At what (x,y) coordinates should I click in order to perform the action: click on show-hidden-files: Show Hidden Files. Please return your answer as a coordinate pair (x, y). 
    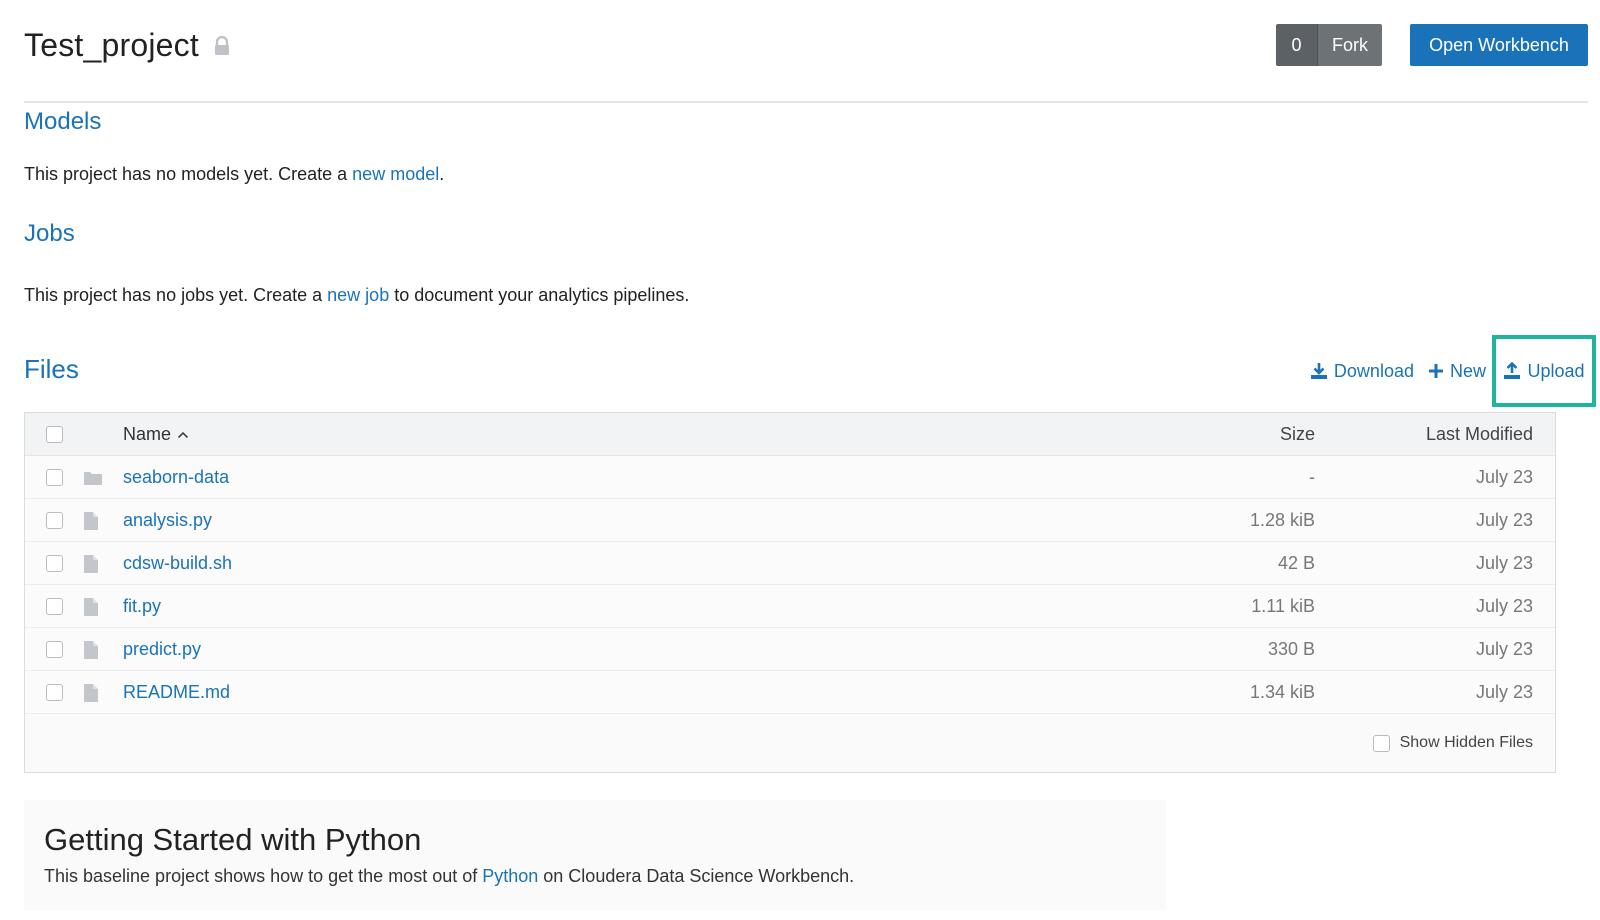
    Looking at the image, I should click on (1452, 743).